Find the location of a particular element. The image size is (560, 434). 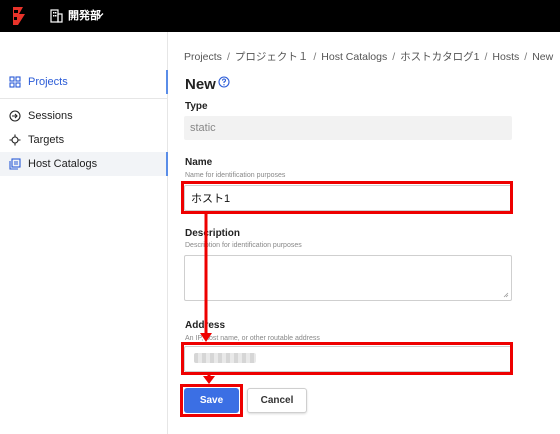

sidebar-item-label: Targets is located at coordinates (46, 140).